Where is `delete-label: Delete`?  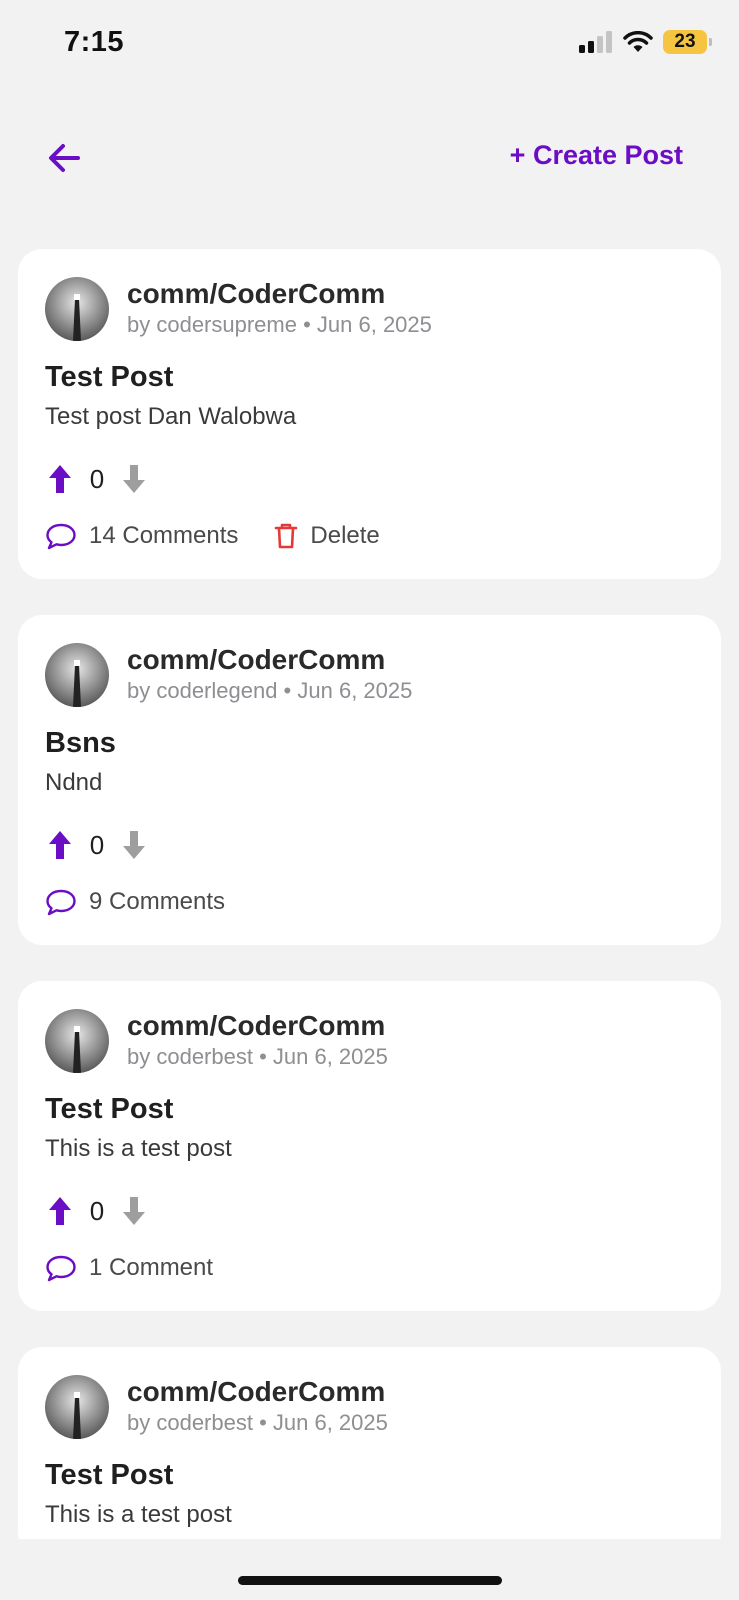 delete-label: Delete is located at coordinates (345, 535).